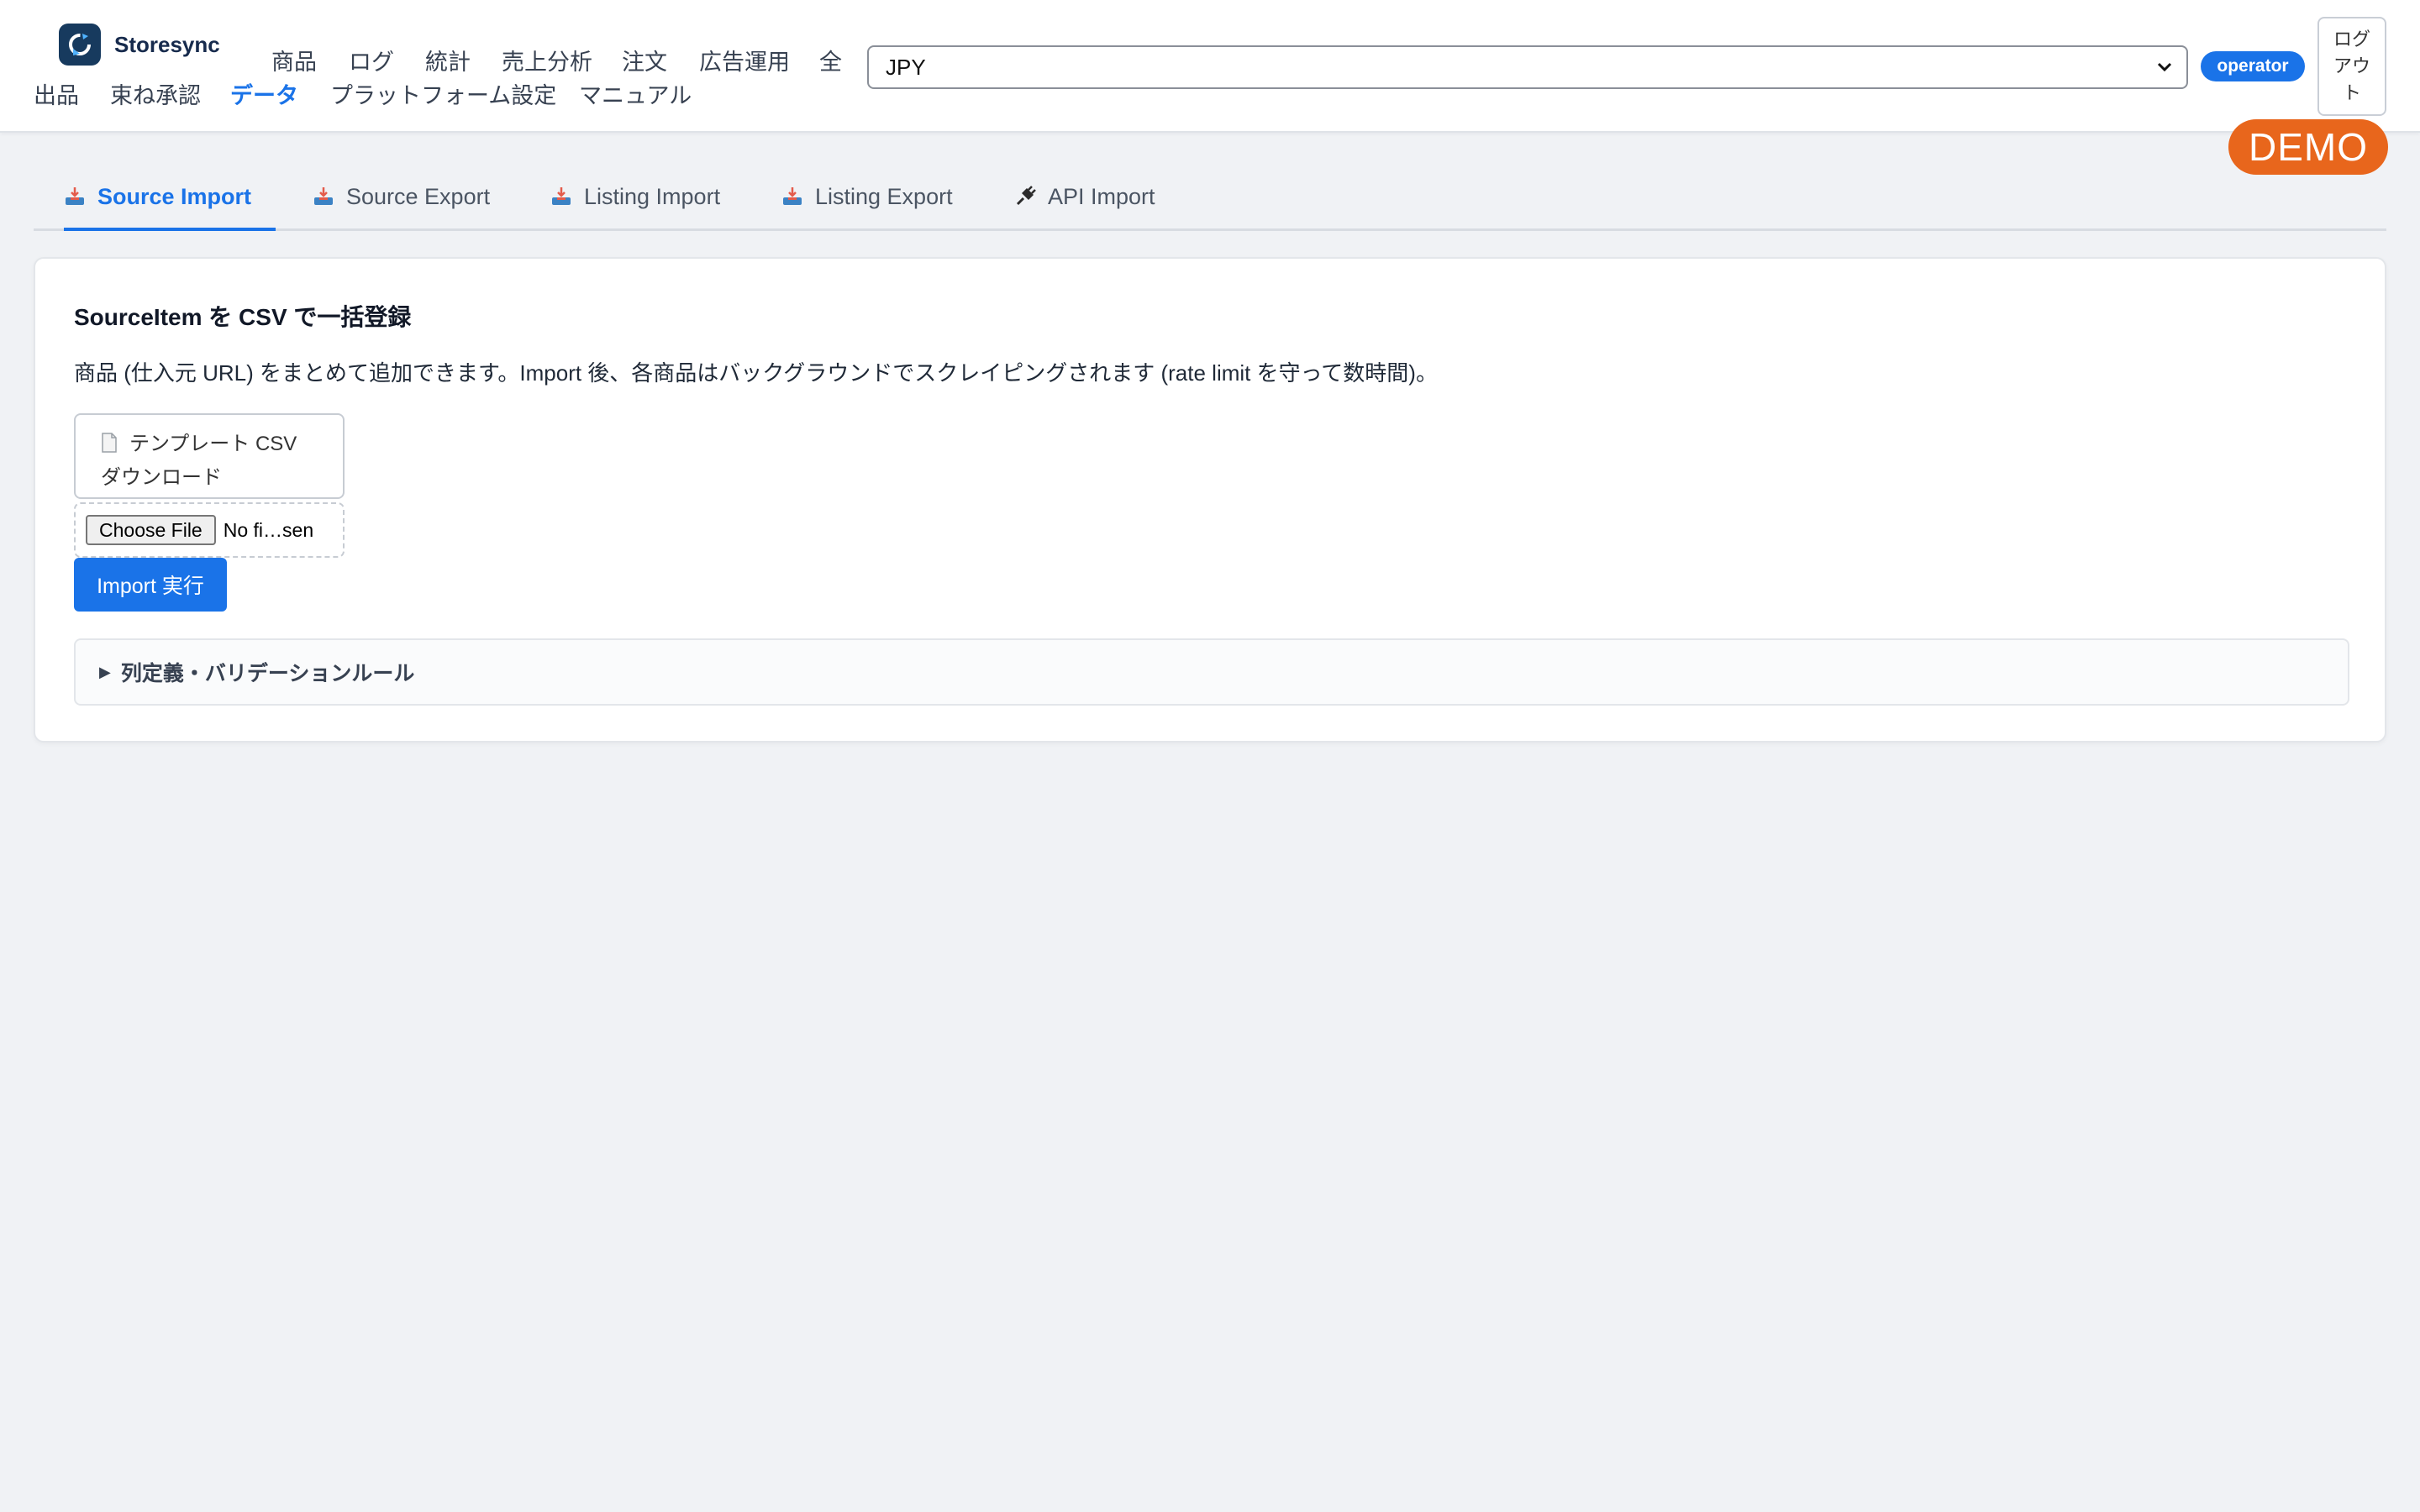 The height and width of the screenshot is (1512, 2420). I want to click on tab-source-import: Source Import, so click(170, 198).